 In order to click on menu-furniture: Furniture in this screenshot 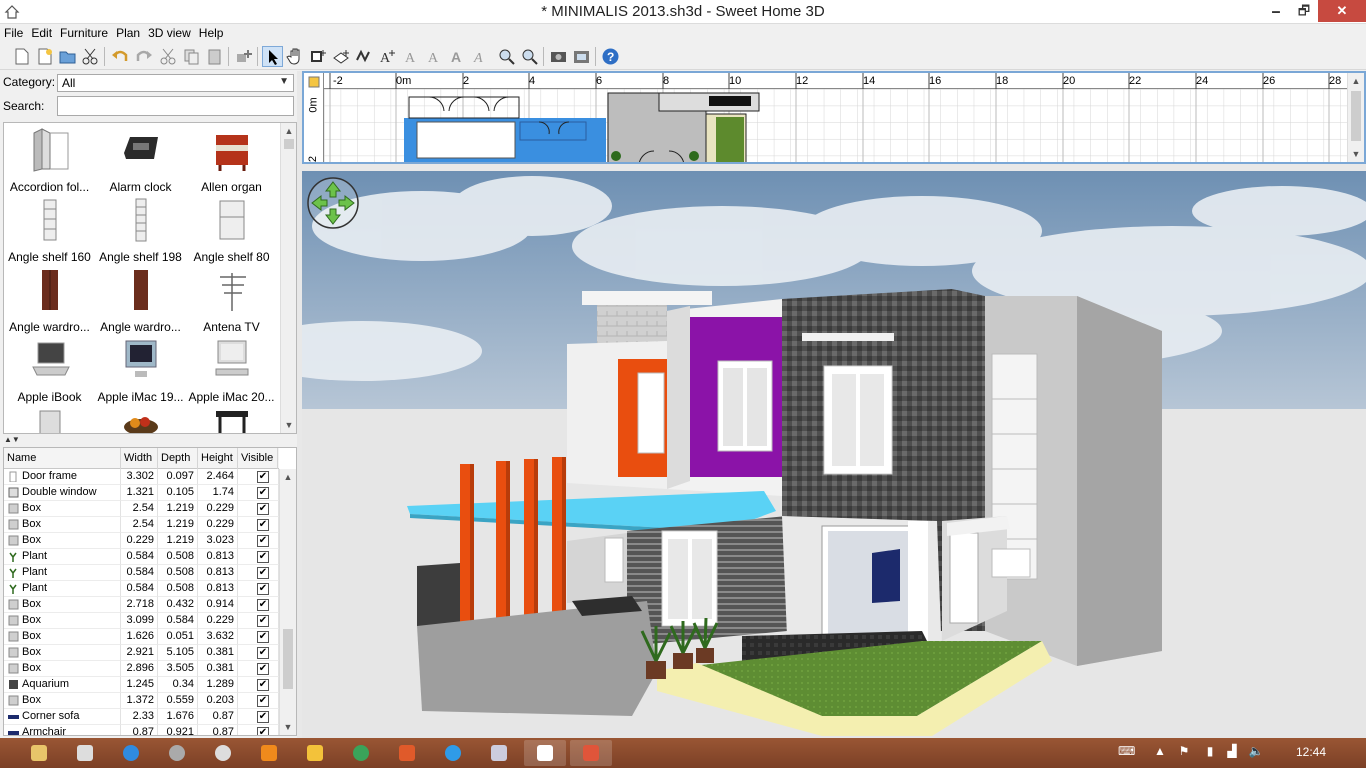, I will do `click(84, 32)`.